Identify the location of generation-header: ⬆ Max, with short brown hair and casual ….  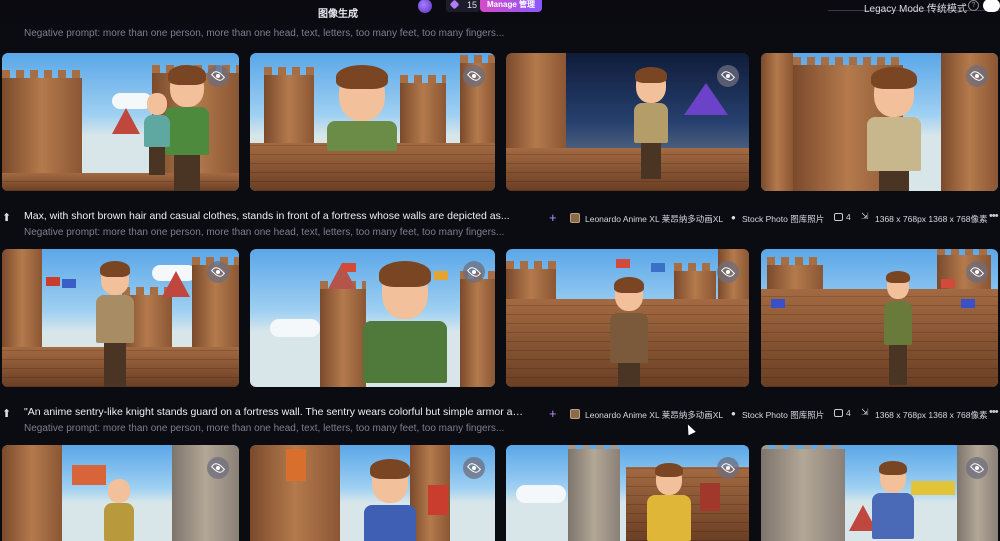
(500, 225).